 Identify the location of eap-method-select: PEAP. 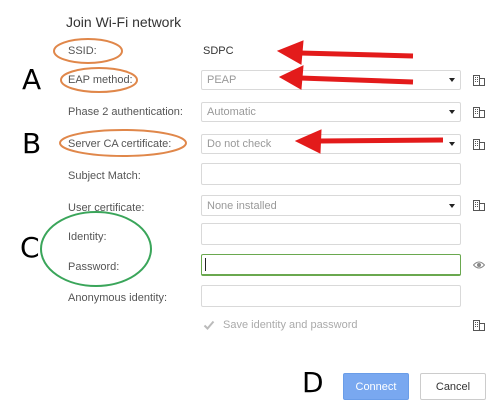
(331, 80).